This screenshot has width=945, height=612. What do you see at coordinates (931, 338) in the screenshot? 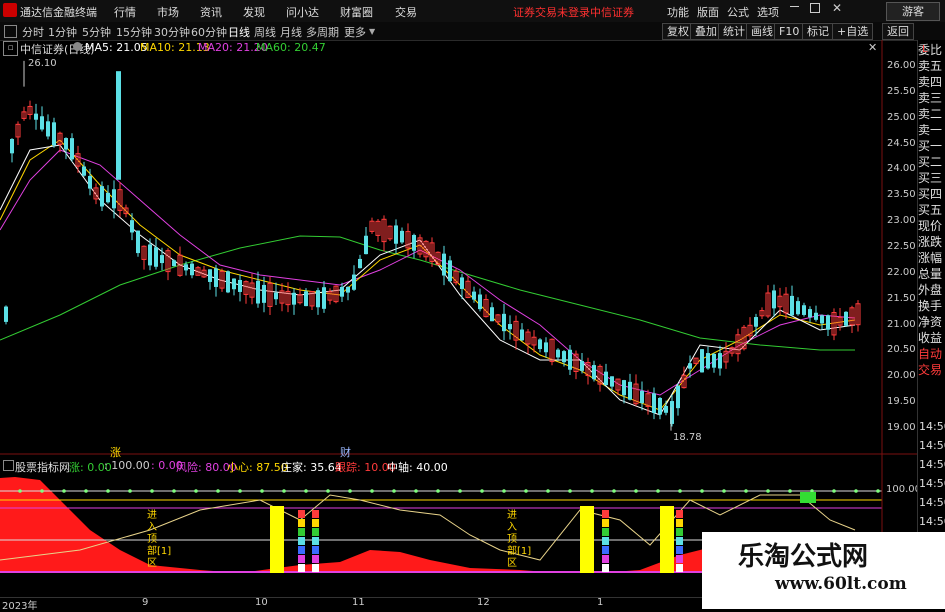
I see `side-earnings: 收益` at bounding box center [931, 338].